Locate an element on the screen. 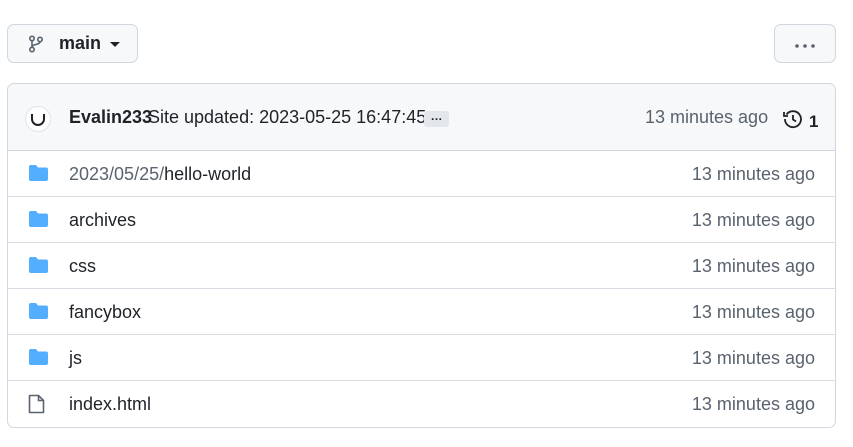 This screenshot has width=853, height=447. file-row: archives 13 minutes ago is located at coordinates (421, 220).